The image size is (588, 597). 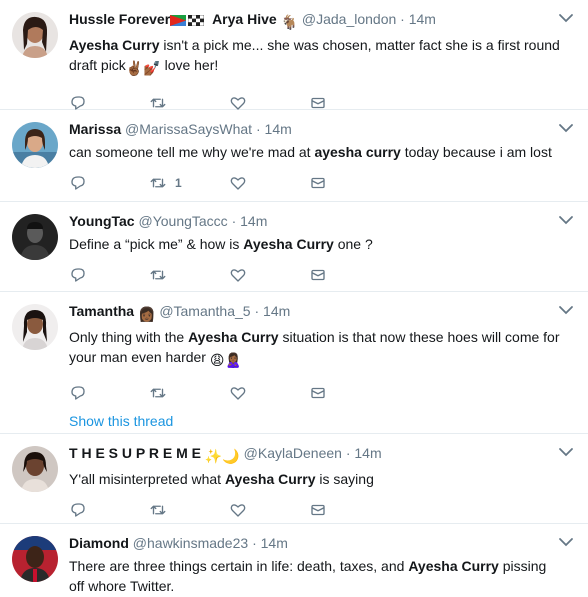 I want to click on tweet-actions: 1, so click(x=321, y=183).